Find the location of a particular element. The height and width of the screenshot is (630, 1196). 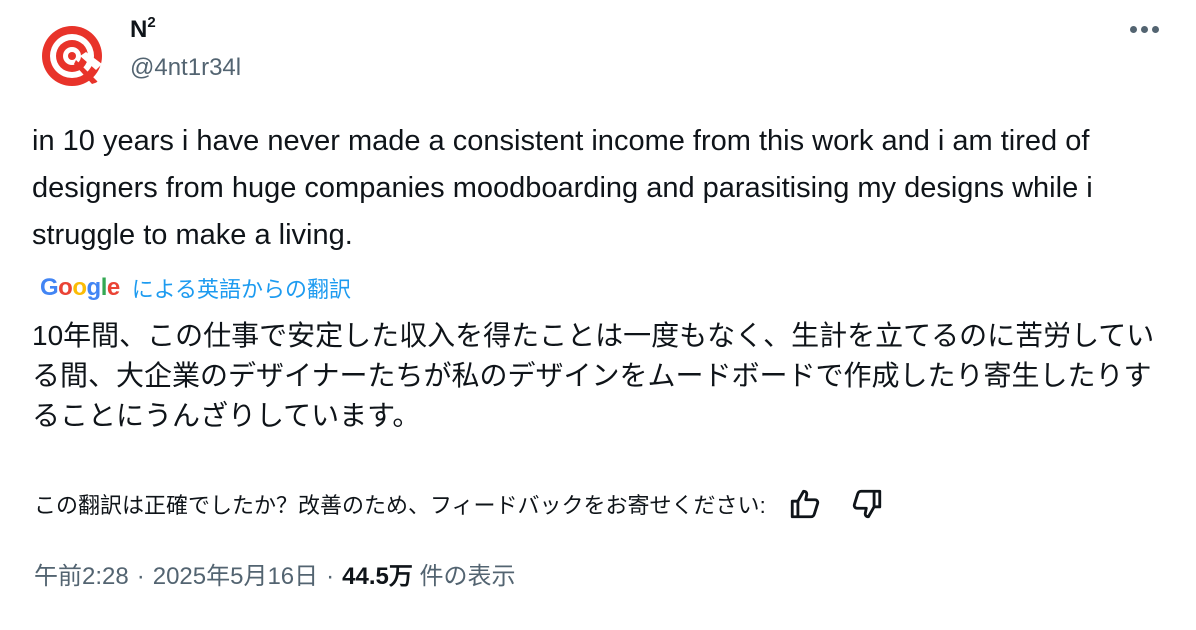

display-name-superscript: 2 is located at coordinates (151, 22).